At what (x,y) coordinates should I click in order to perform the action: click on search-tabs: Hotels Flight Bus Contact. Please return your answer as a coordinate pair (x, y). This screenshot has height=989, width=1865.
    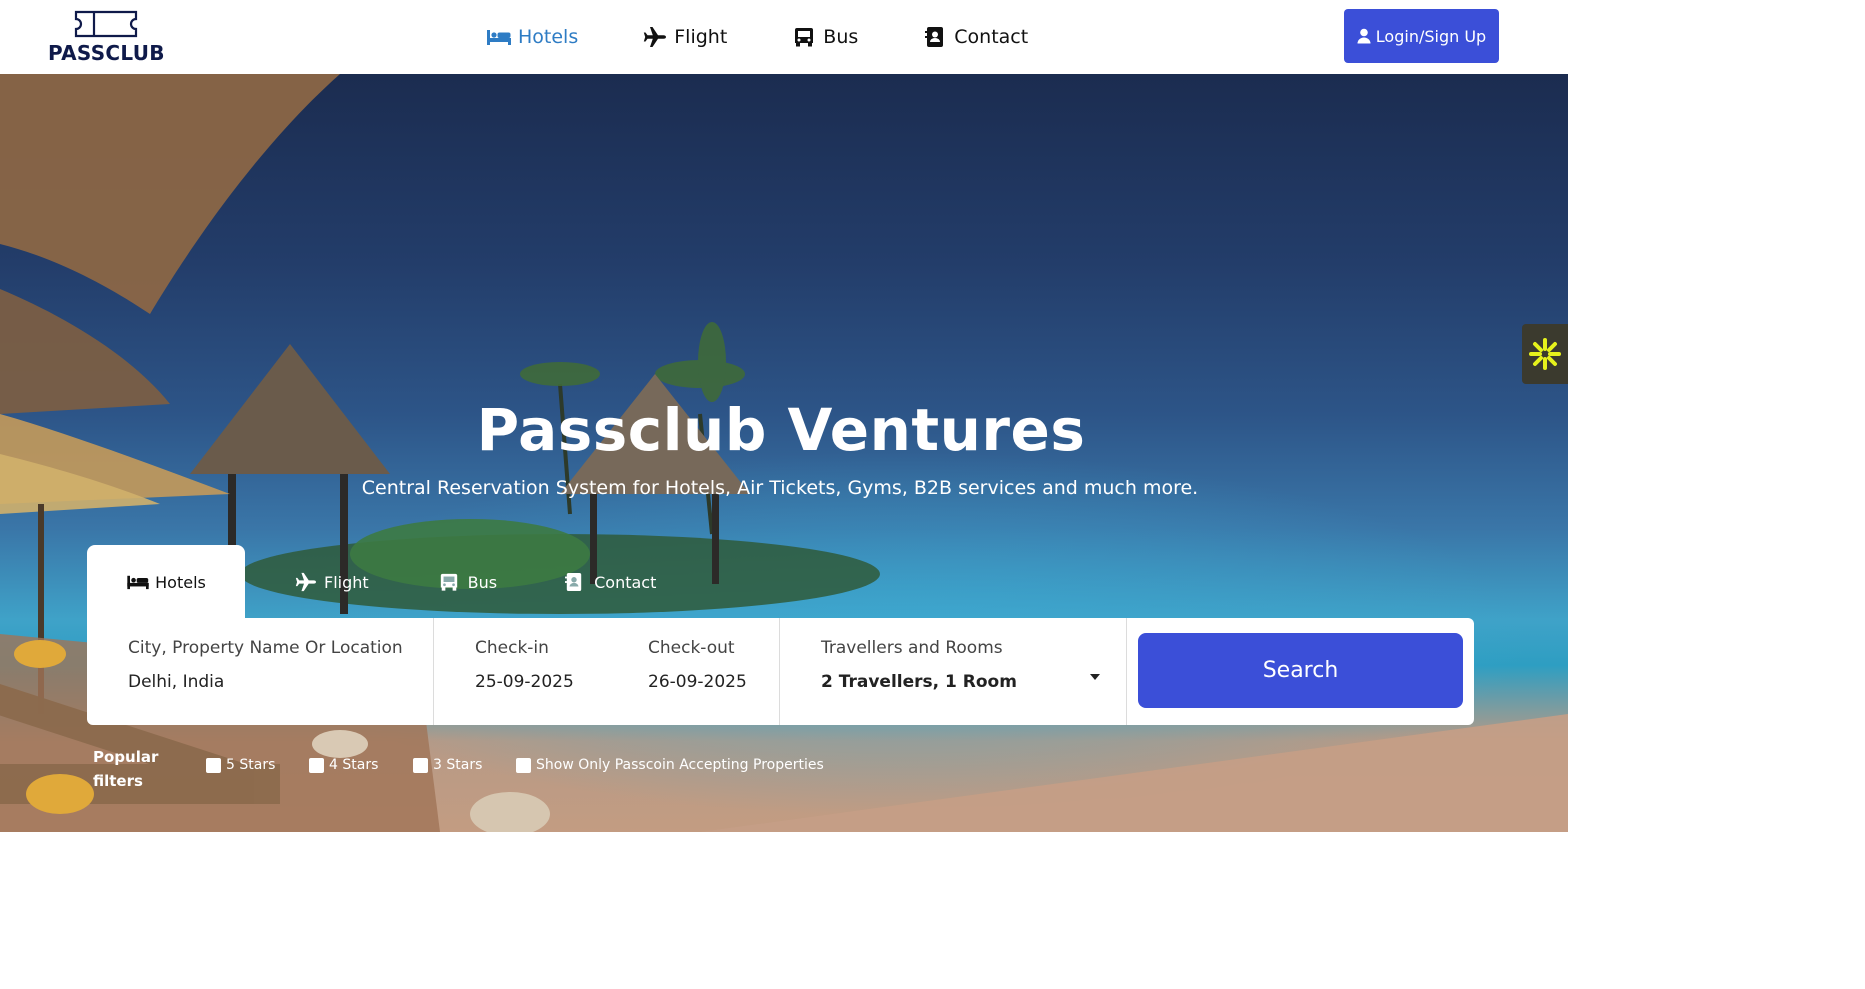
    Looking at the image, I should click on (371, 582).